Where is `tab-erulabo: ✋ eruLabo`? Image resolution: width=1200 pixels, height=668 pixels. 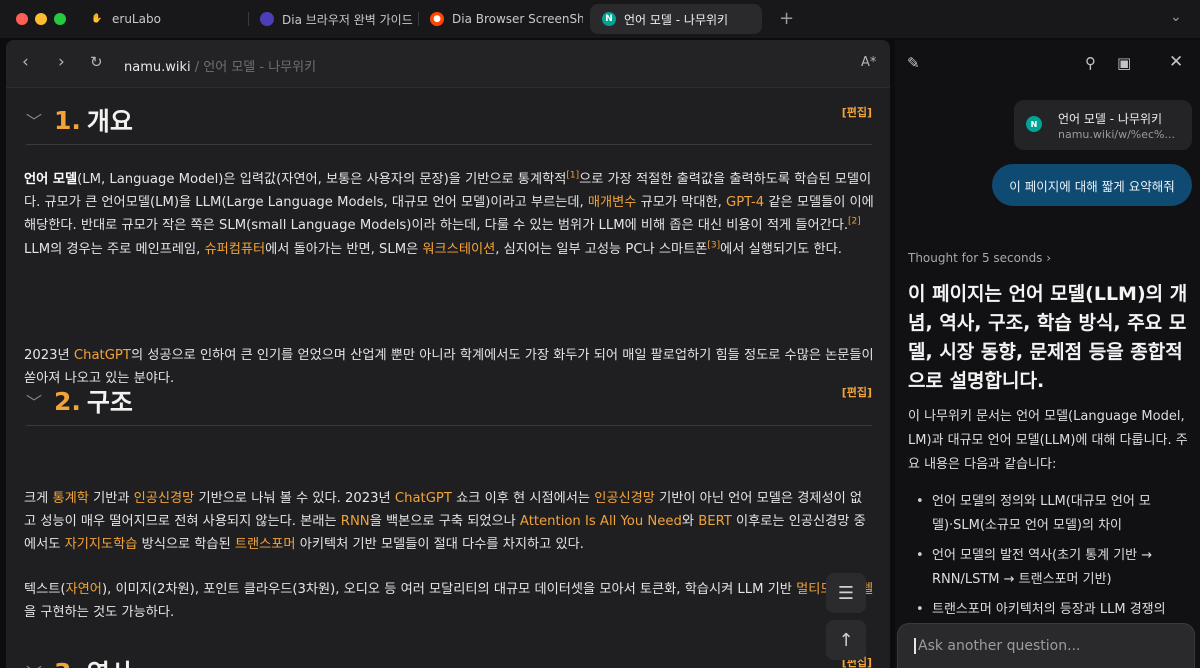
tab-erulabo: ✋ eruLabo is located at coordinates (160, 19).